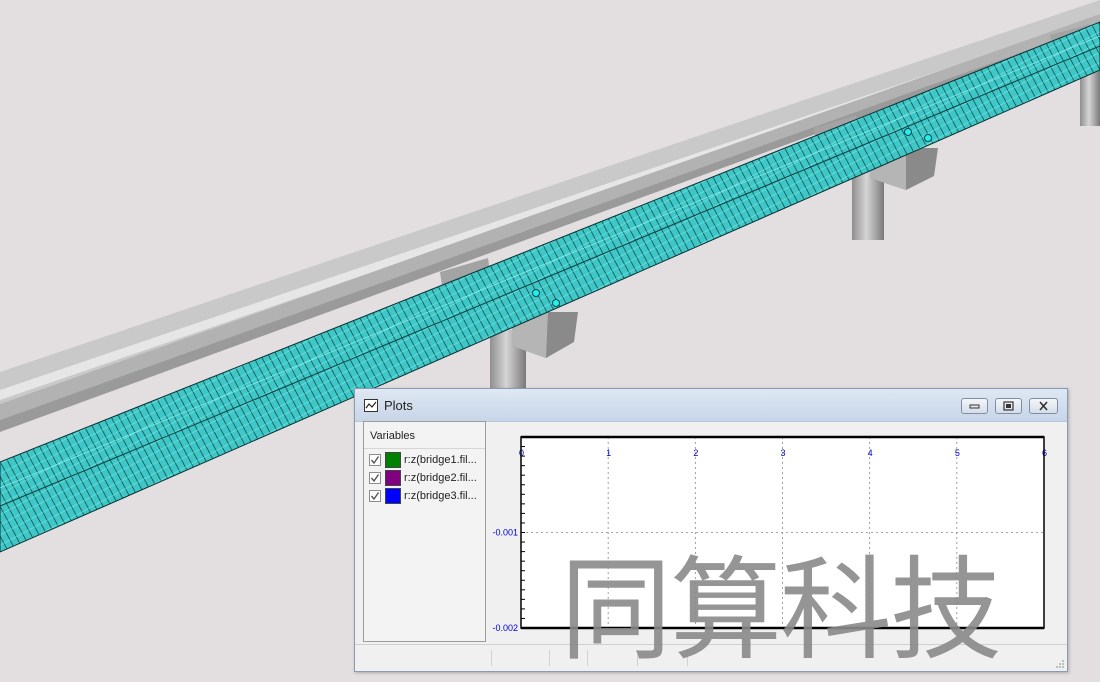  Describe the element at coordinates (711, 405) in the screenshot. I see `window-titlebar: Plots` at that location.